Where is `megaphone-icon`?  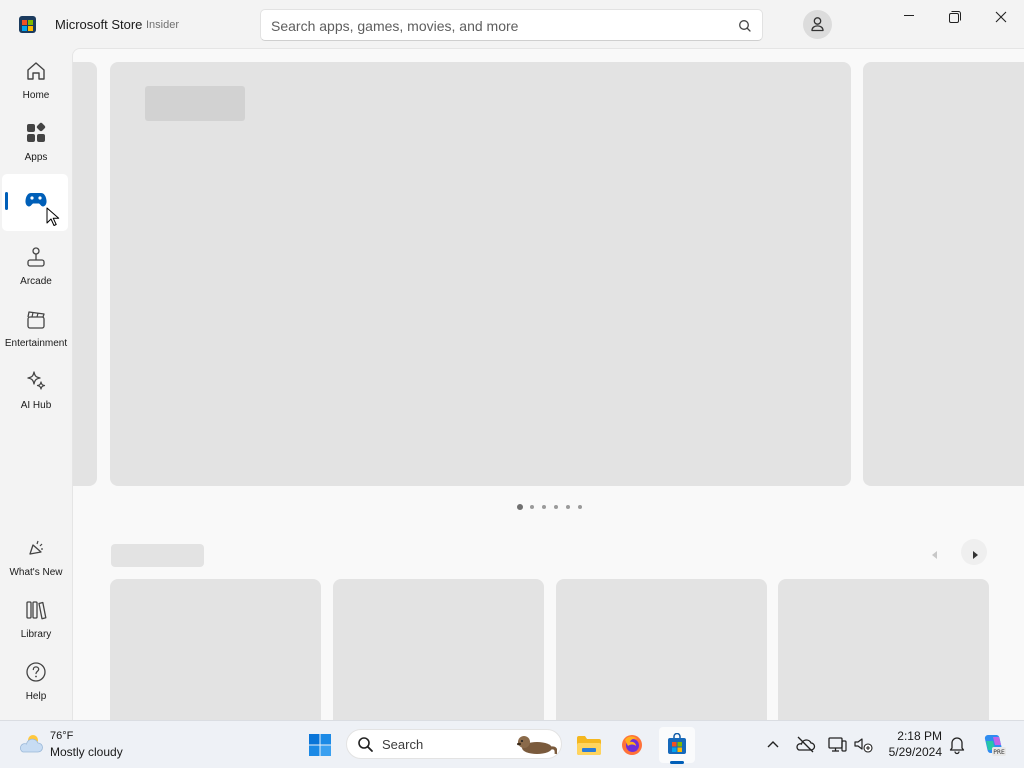
megaphone-icon is located at coordinates (36, 548).